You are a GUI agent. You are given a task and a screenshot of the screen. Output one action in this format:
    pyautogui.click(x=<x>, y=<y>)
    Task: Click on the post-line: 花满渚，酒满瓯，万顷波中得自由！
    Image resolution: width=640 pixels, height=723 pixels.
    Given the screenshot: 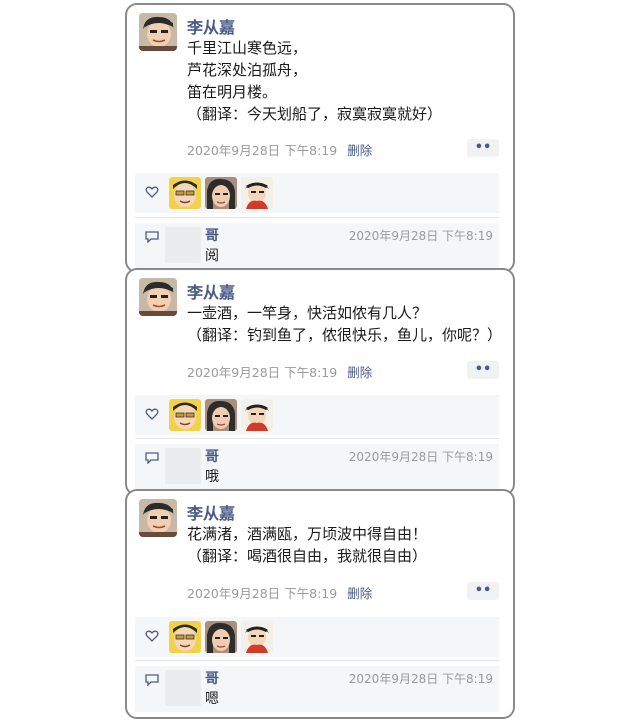 What is the action you would take?
    pyautogui.click(x=307, y=534)
    